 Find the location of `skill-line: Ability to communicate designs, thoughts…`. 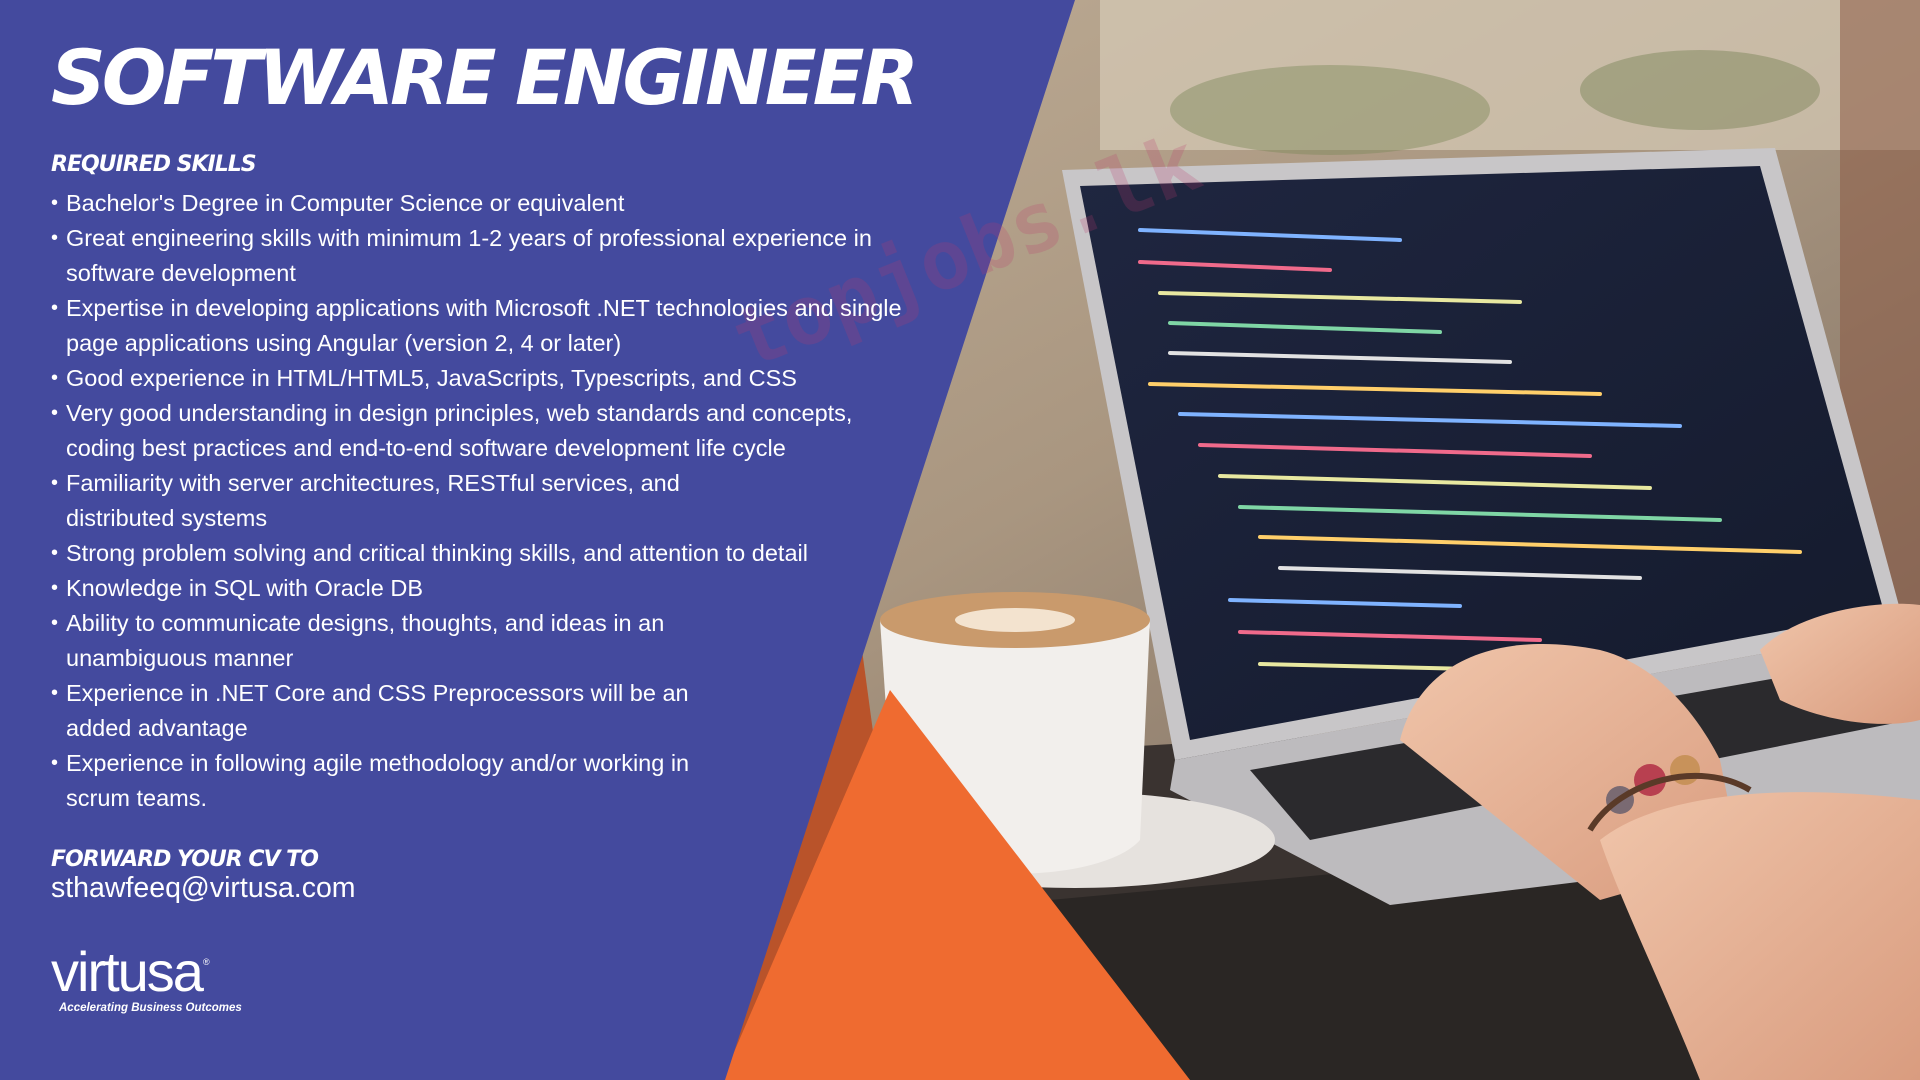

skill-line: Ability to communicate designs, thoughts… is located at coordinates (365, 623).